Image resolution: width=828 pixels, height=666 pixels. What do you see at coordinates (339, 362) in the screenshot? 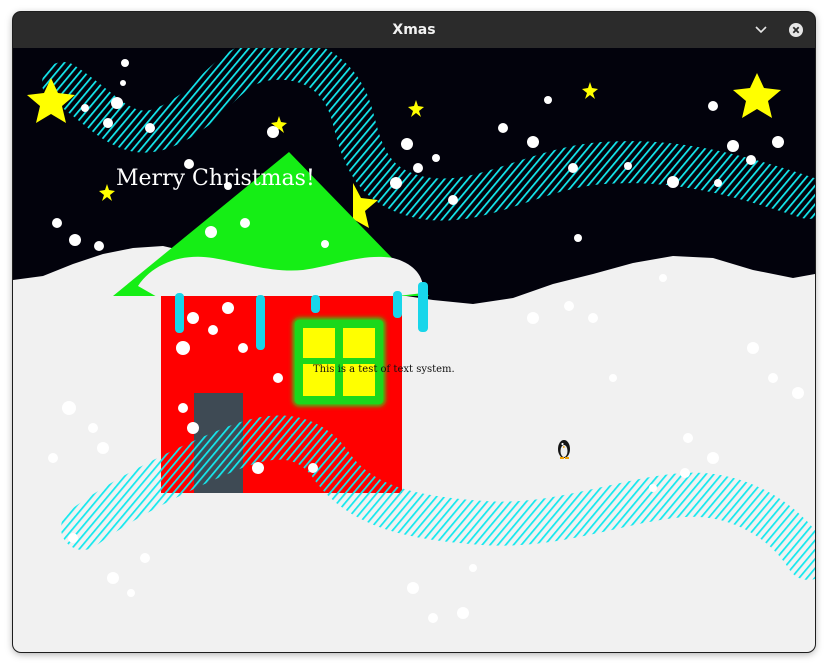
I see `house-window` at bounding box center [339, 362].